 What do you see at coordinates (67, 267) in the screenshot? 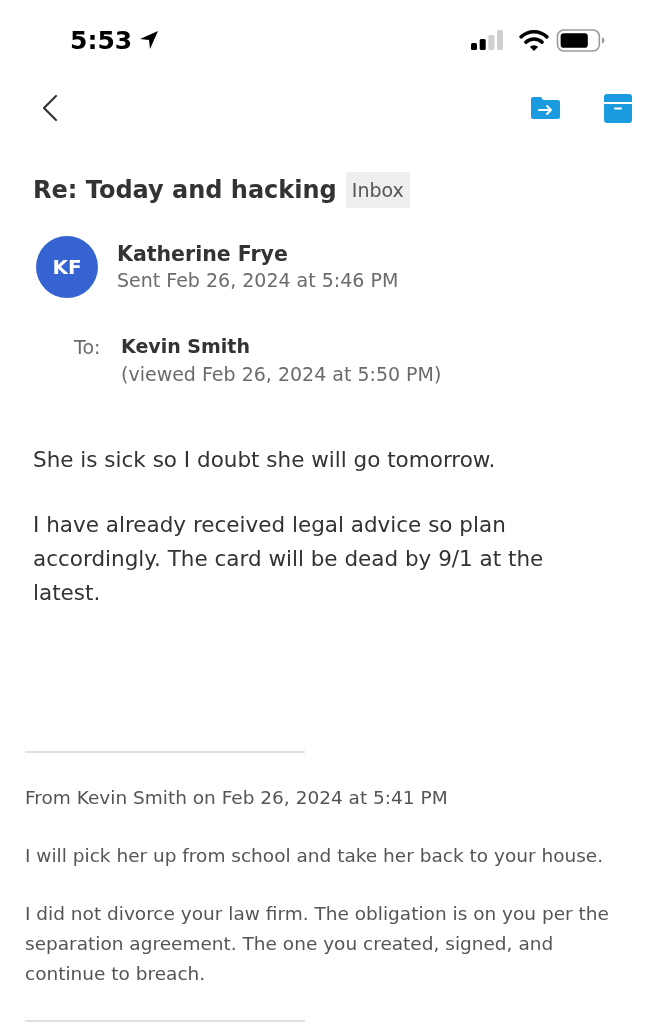
I see `sender-avatar: KF` at bounding box center [67, 267].